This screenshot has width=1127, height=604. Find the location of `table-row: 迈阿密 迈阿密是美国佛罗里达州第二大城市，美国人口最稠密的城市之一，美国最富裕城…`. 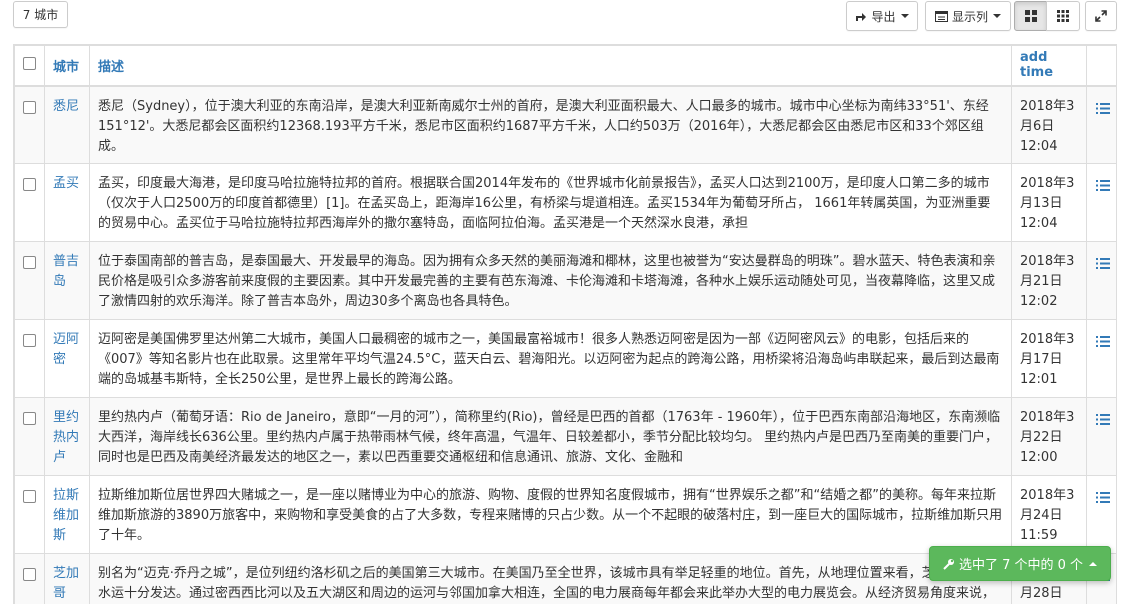

table-row: 迈阿密 迈阿密是美国佛罗里达州第二大城市，美国人口最稠密的城市之一，美国最富裕城… is located at coordinates (565, 358).